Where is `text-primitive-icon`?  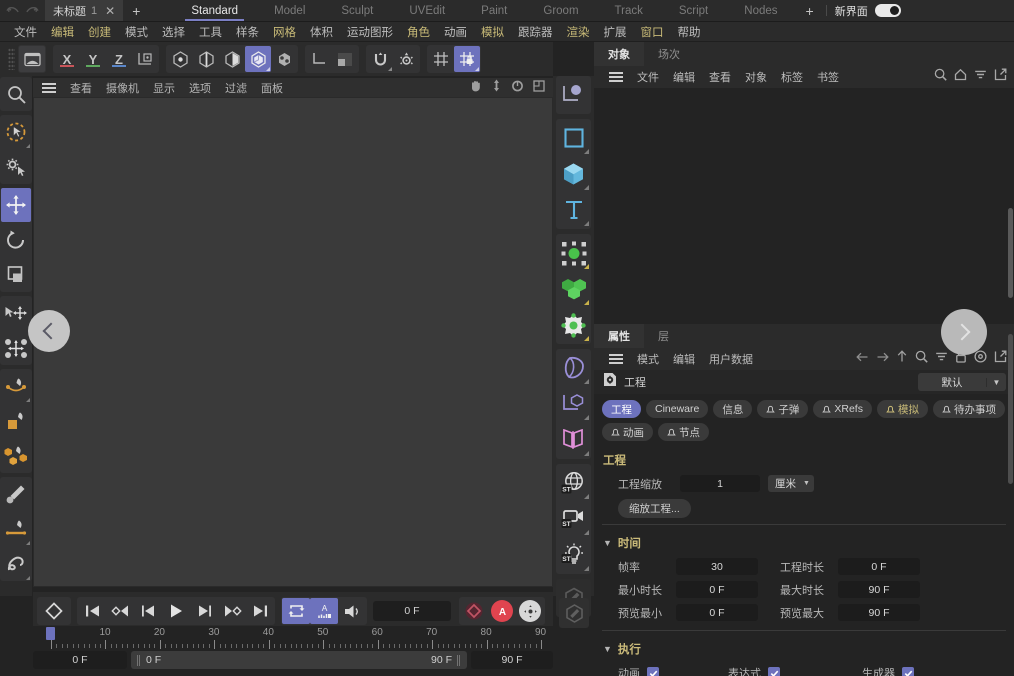 text-primitive-icon is located at coordinates (573, 210).